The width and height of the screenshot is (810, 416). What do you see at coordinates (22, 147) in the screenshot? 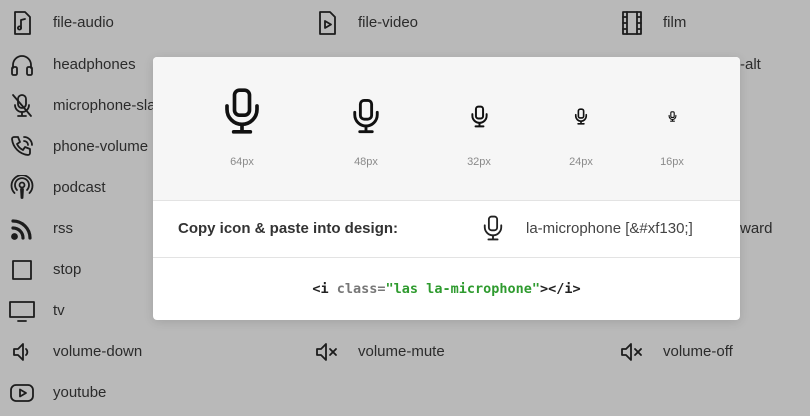
I see `phone-volume-icon` at bounding box center [22, 147].